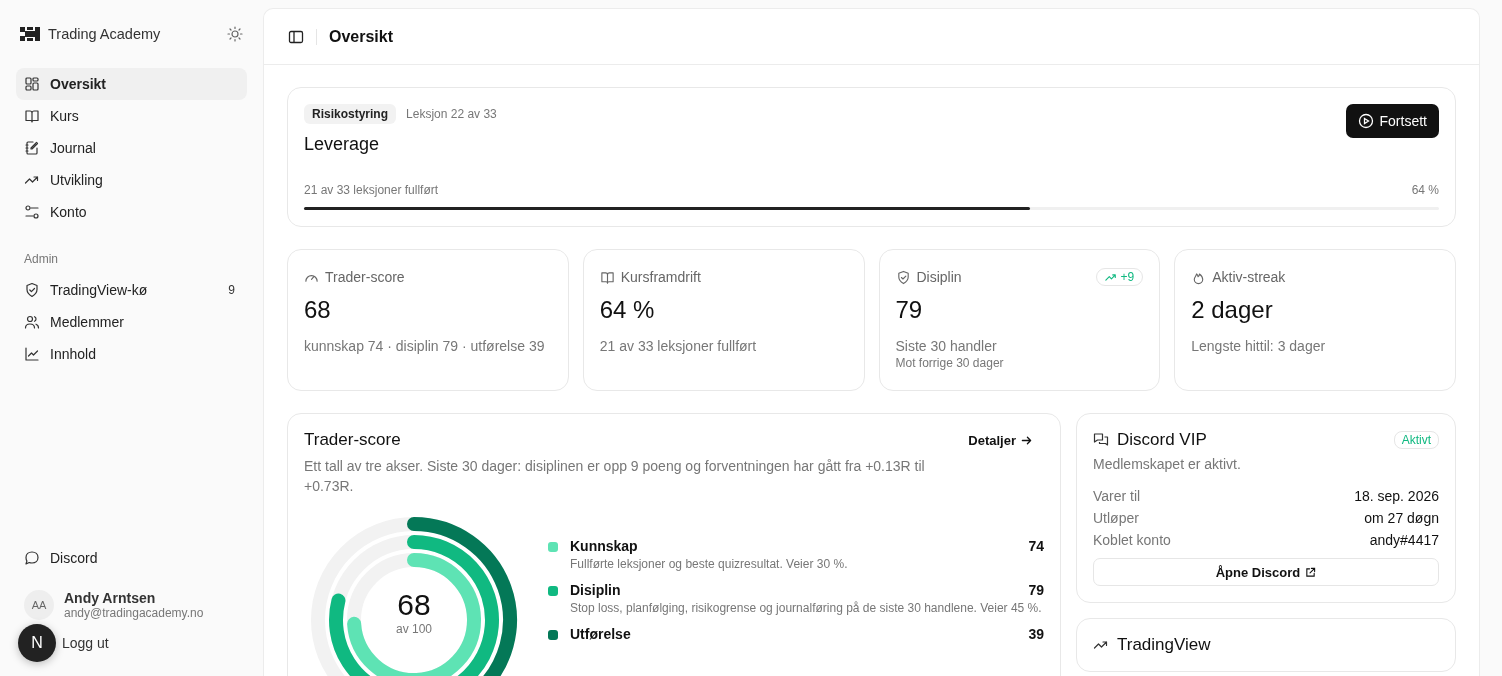 The image size is (1502, 676). Describe the element at coordinates (131, 322) in the screenshot. I see `nav-item: Medlemmer` at that location.